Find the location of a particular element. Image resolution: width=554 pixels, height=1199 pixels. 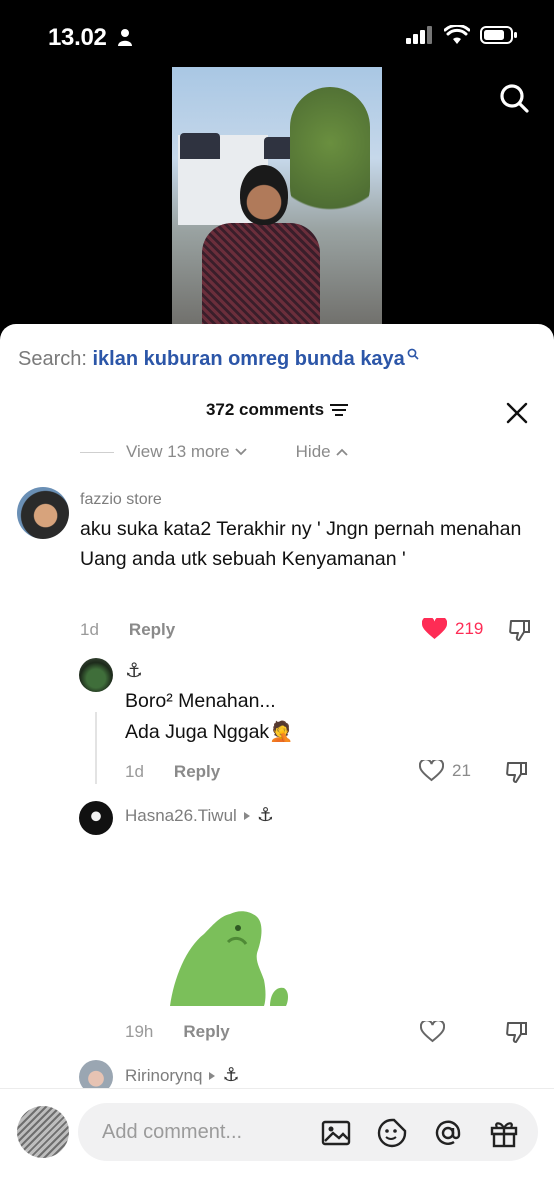

like-count: 21 is located at coordinates (461, 770).